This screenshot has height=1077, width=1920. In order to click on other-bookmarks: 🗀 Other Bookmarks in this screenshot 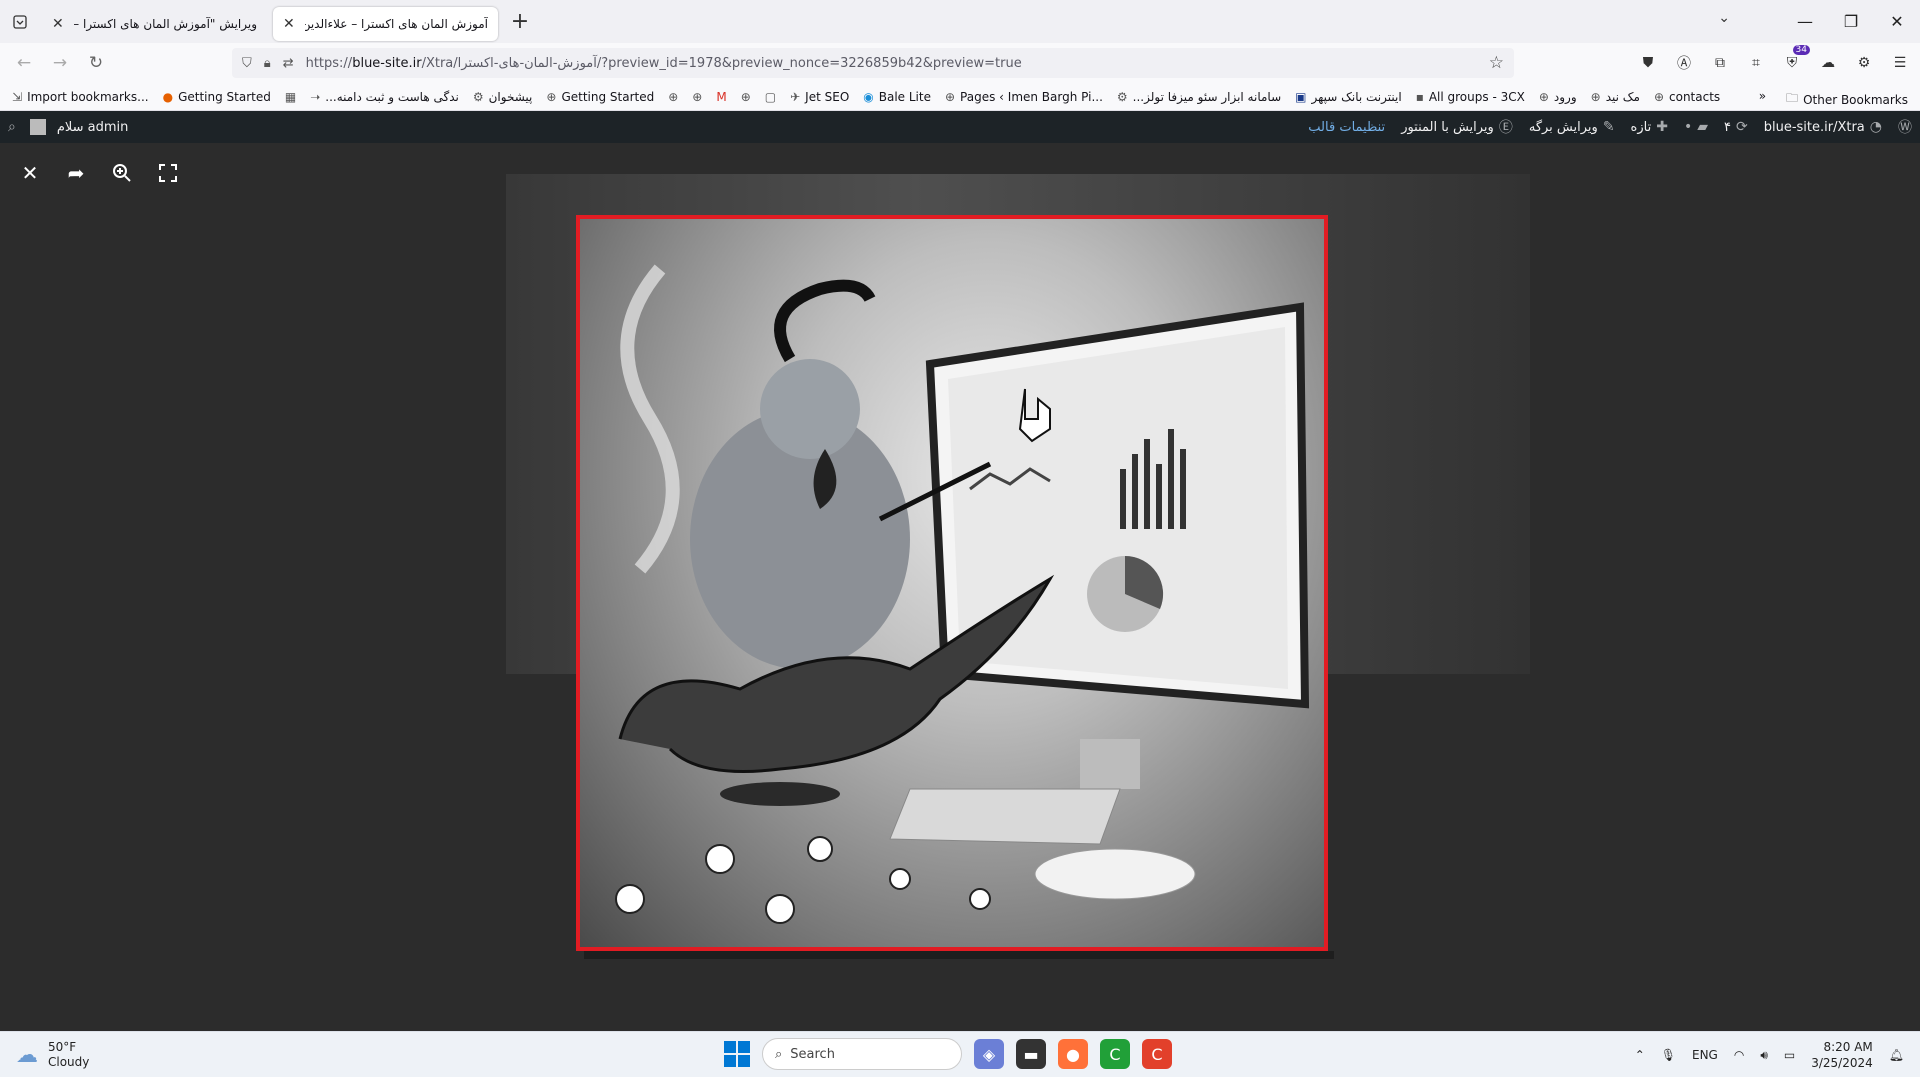, I will do `click(1847, 99)`.